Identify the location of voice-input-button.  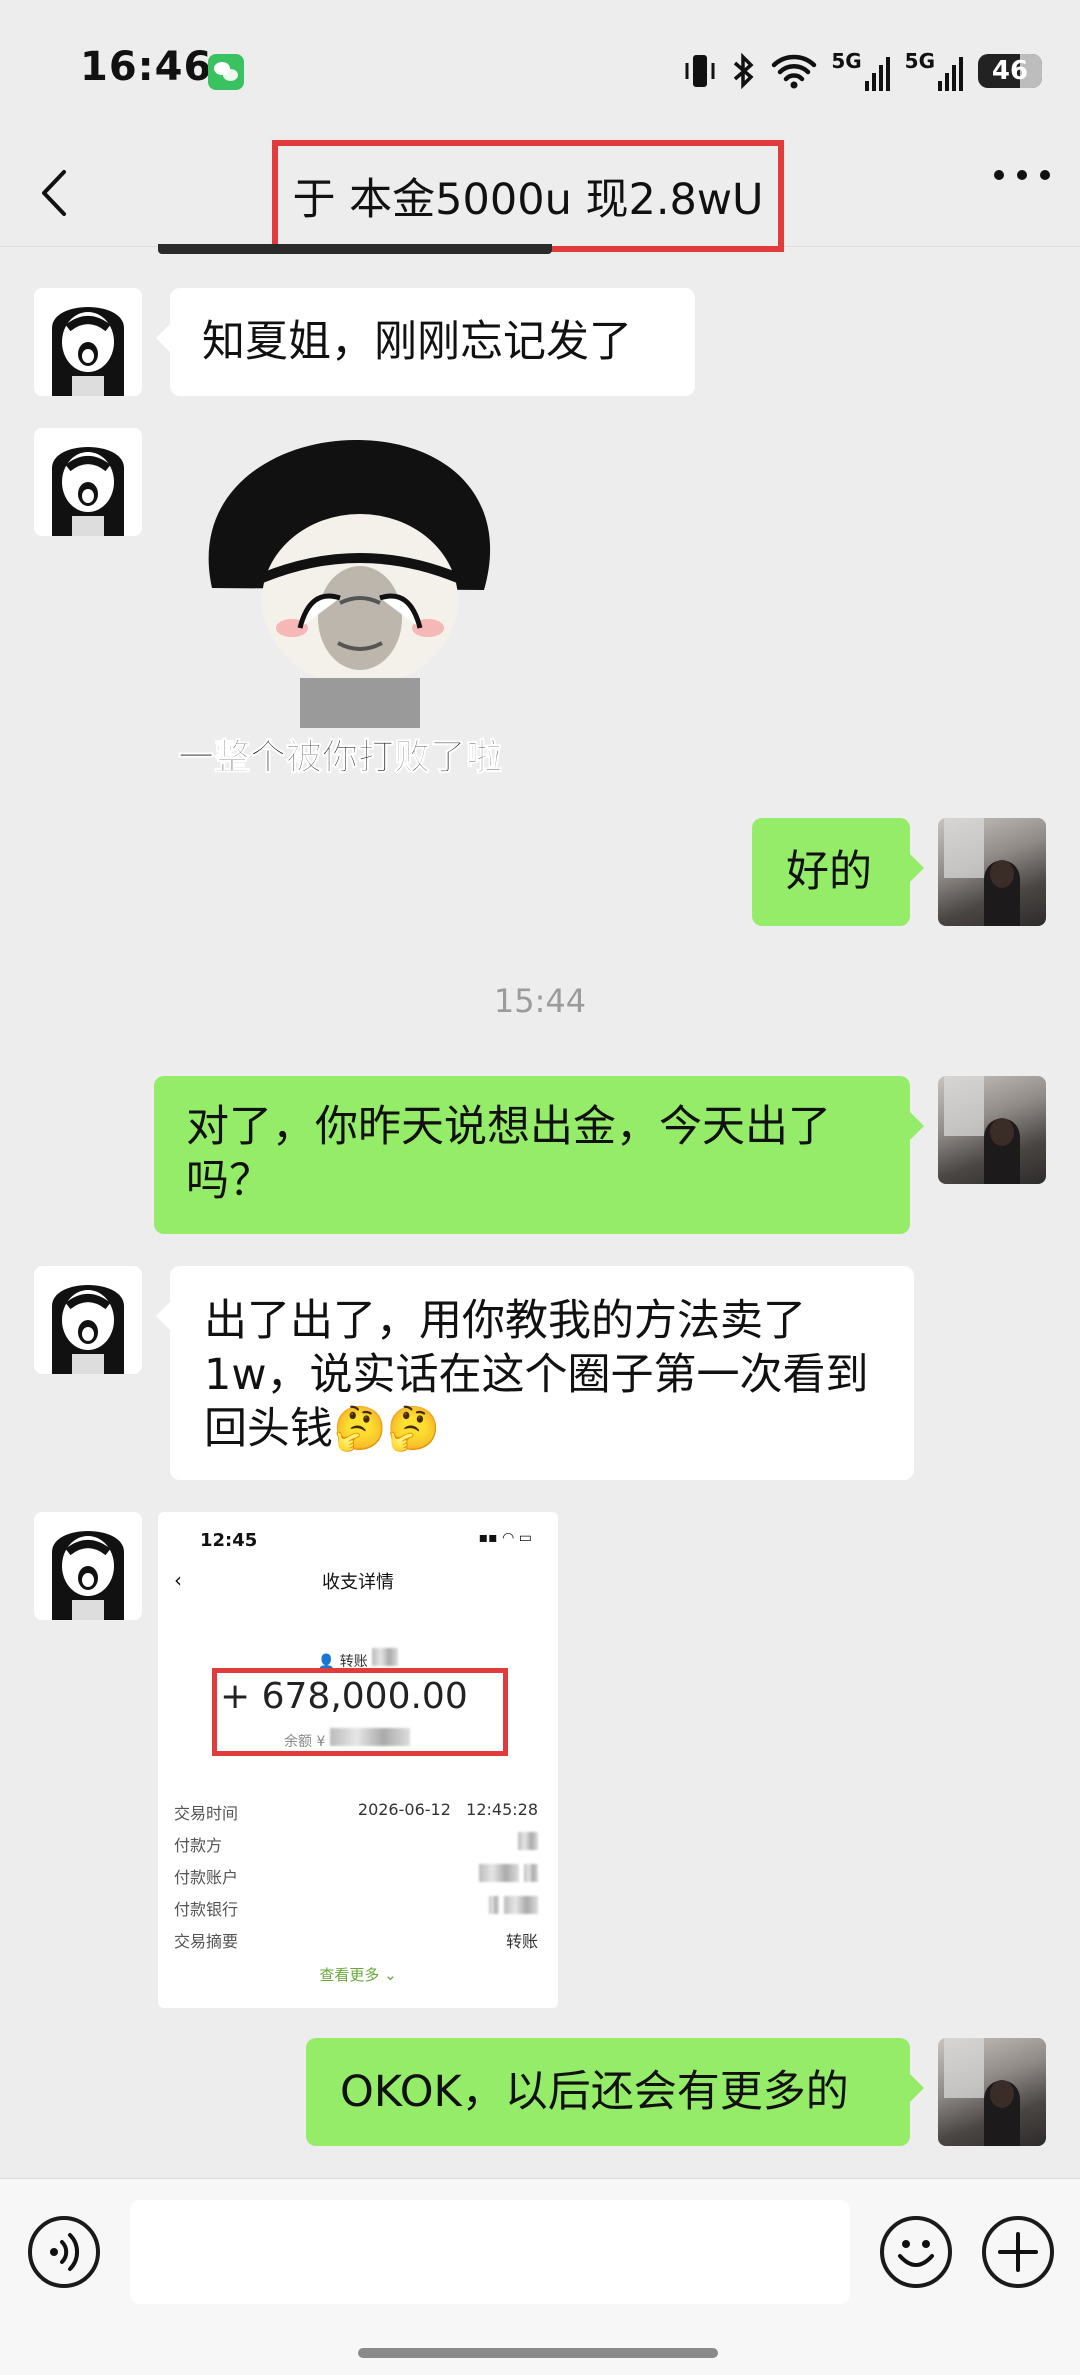
(64, 2252).